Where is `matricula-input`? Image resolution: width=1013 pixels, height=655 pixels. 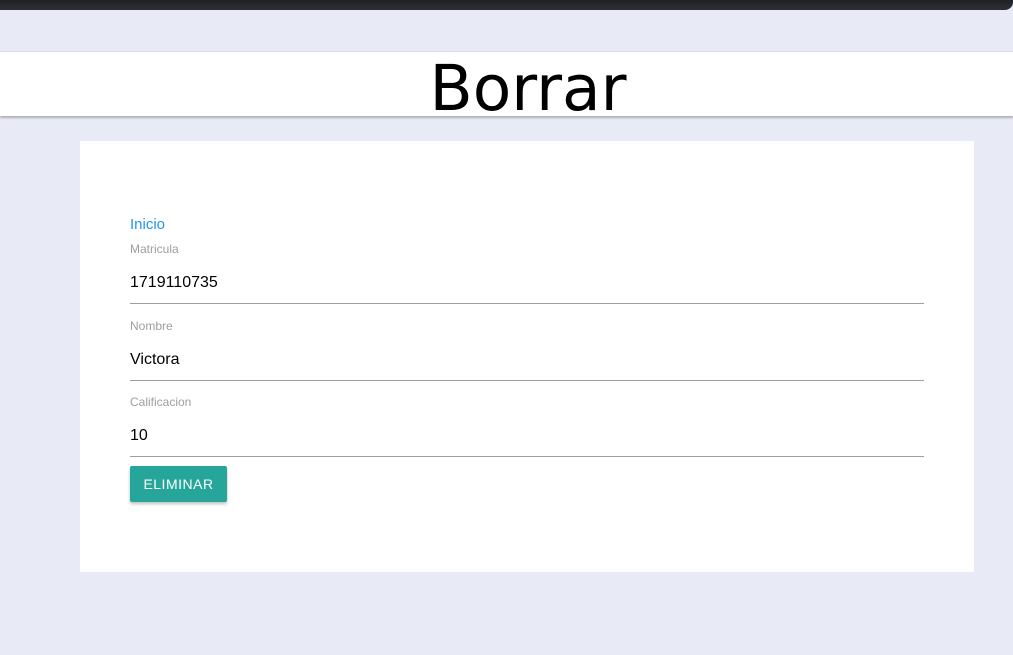
matricula-input is located at coordinates (527, 283).